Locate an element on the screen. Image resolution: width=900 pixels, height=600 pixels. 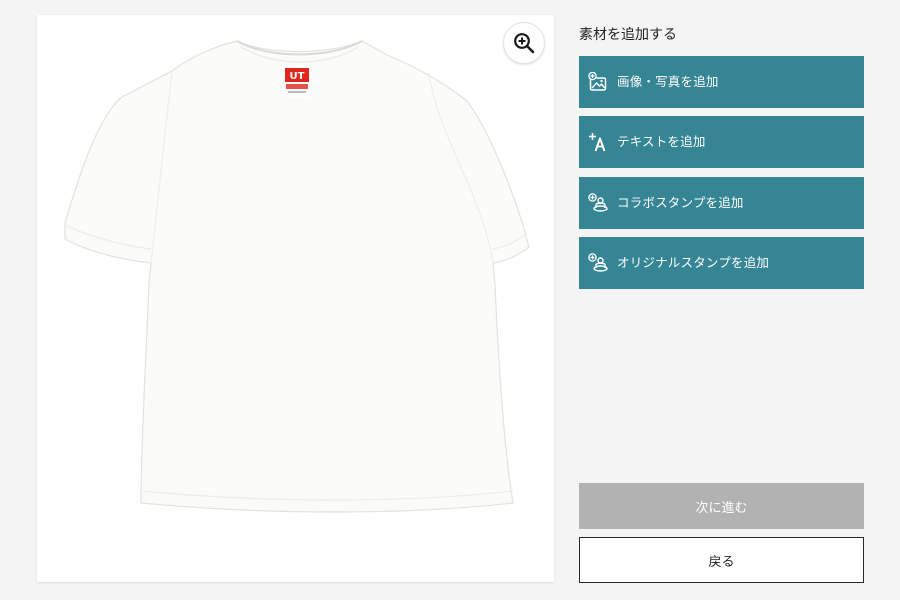
tag-label: UT is located at coordinates (297, 76).